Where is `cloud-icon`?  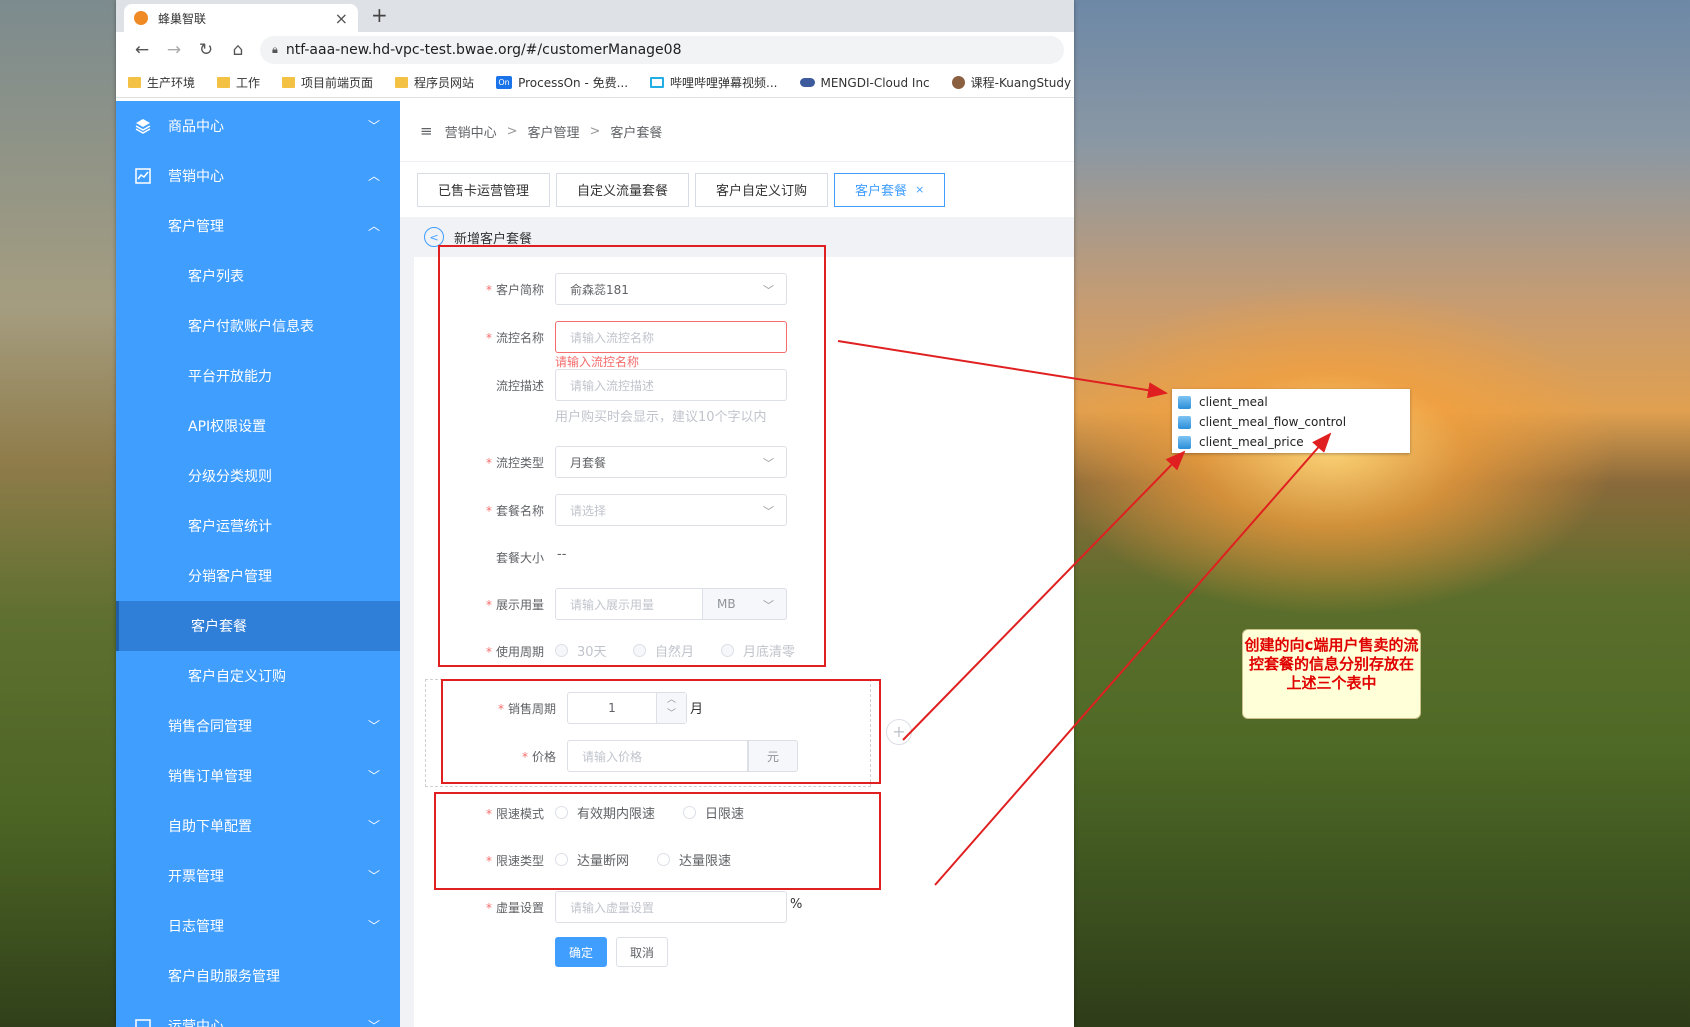
cloud-icon is located at coordinates (807, 82).